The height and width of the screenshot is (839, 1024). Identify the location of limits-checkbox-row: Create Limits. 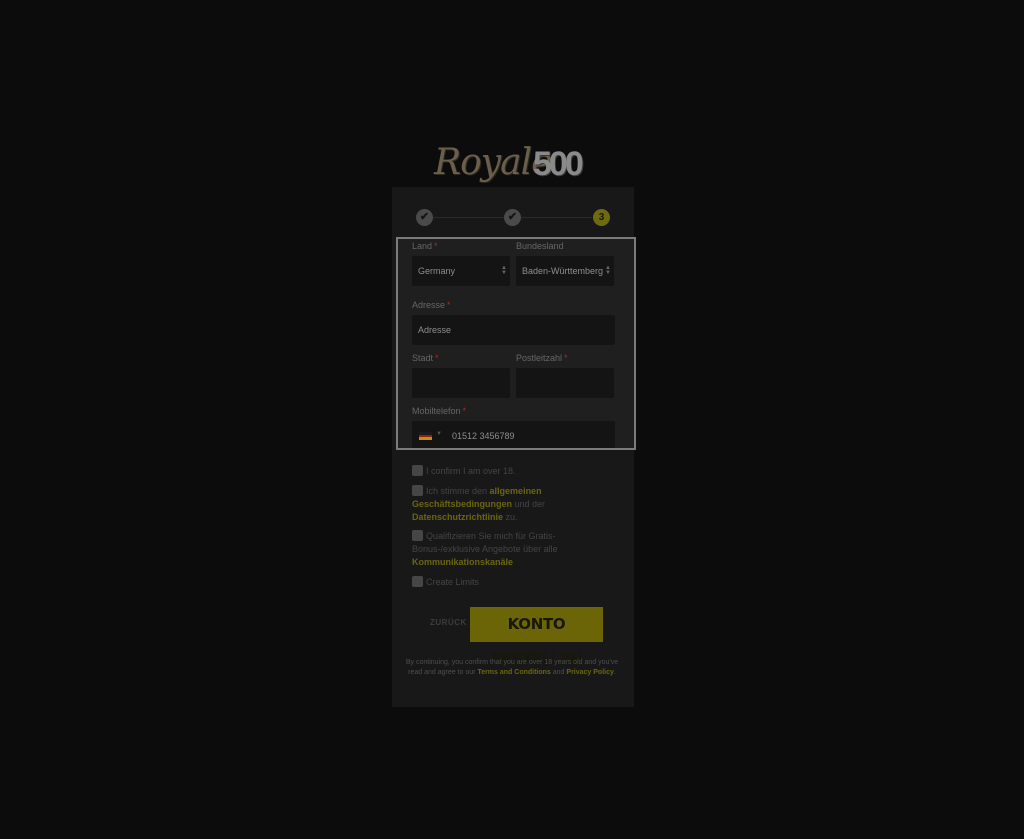
(512, 582).